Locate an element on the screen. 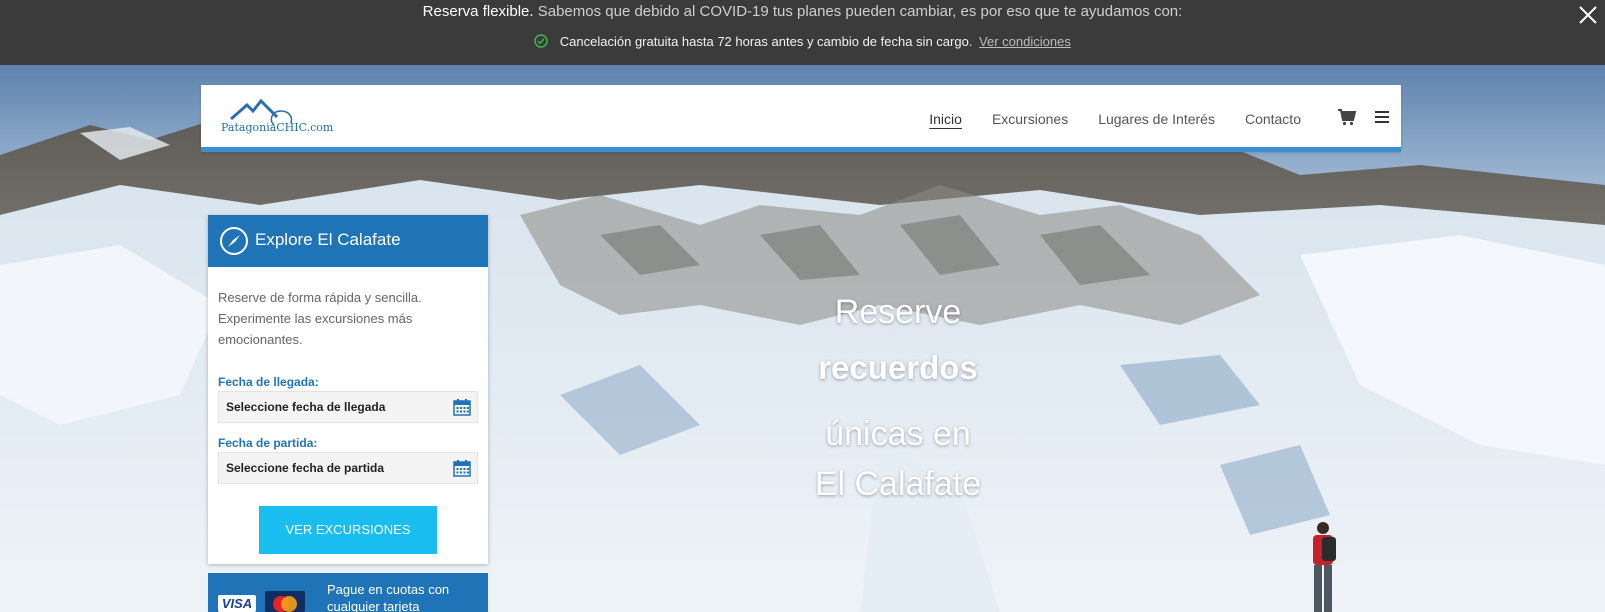 The image size is (1605, 612). installments-line2: cualquier tarjeta is located at coordinates (373, 605).